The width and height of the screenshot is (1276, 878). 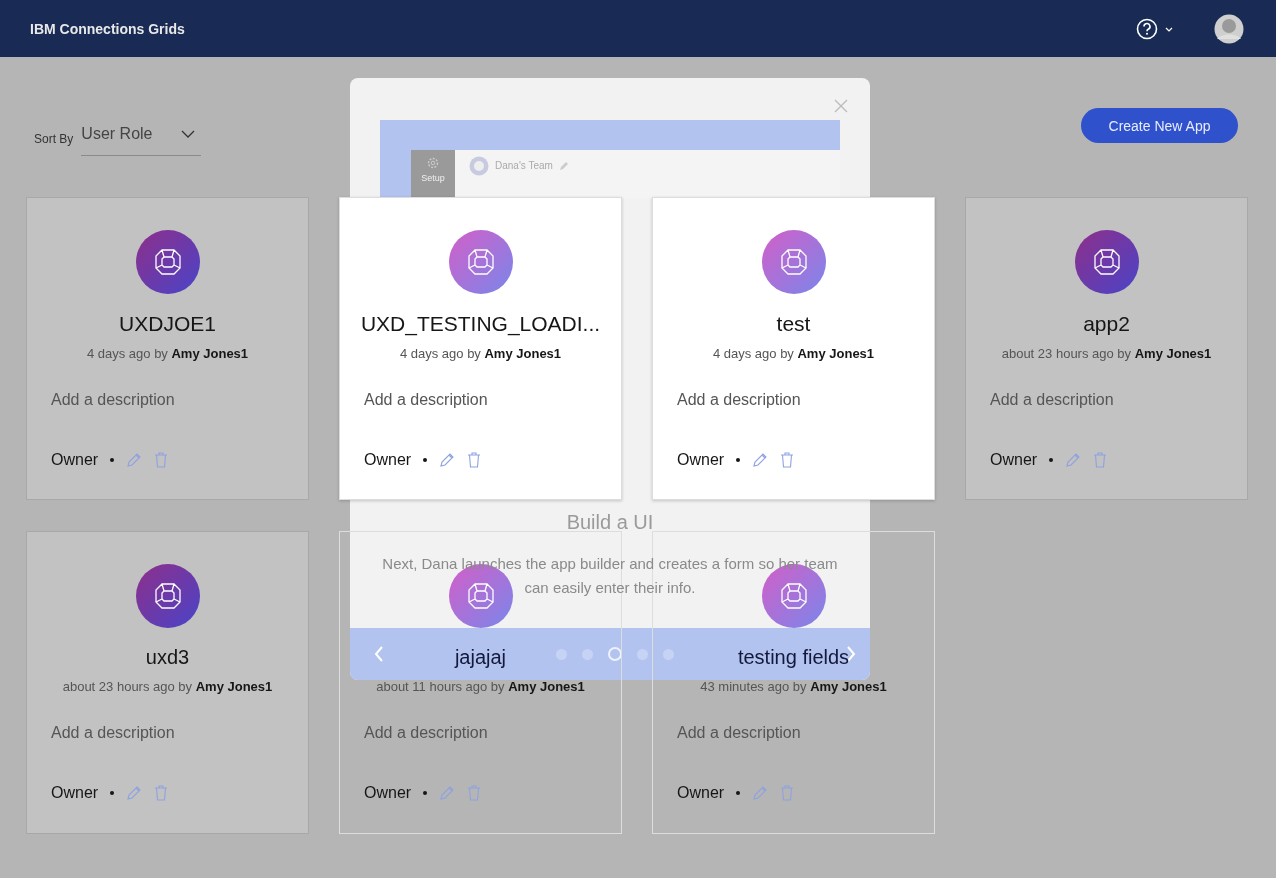 What do you see at coordinates (524, 166) in the screenshot?
I see `team-name: Dana's Team` at bounding box center [524, 166].